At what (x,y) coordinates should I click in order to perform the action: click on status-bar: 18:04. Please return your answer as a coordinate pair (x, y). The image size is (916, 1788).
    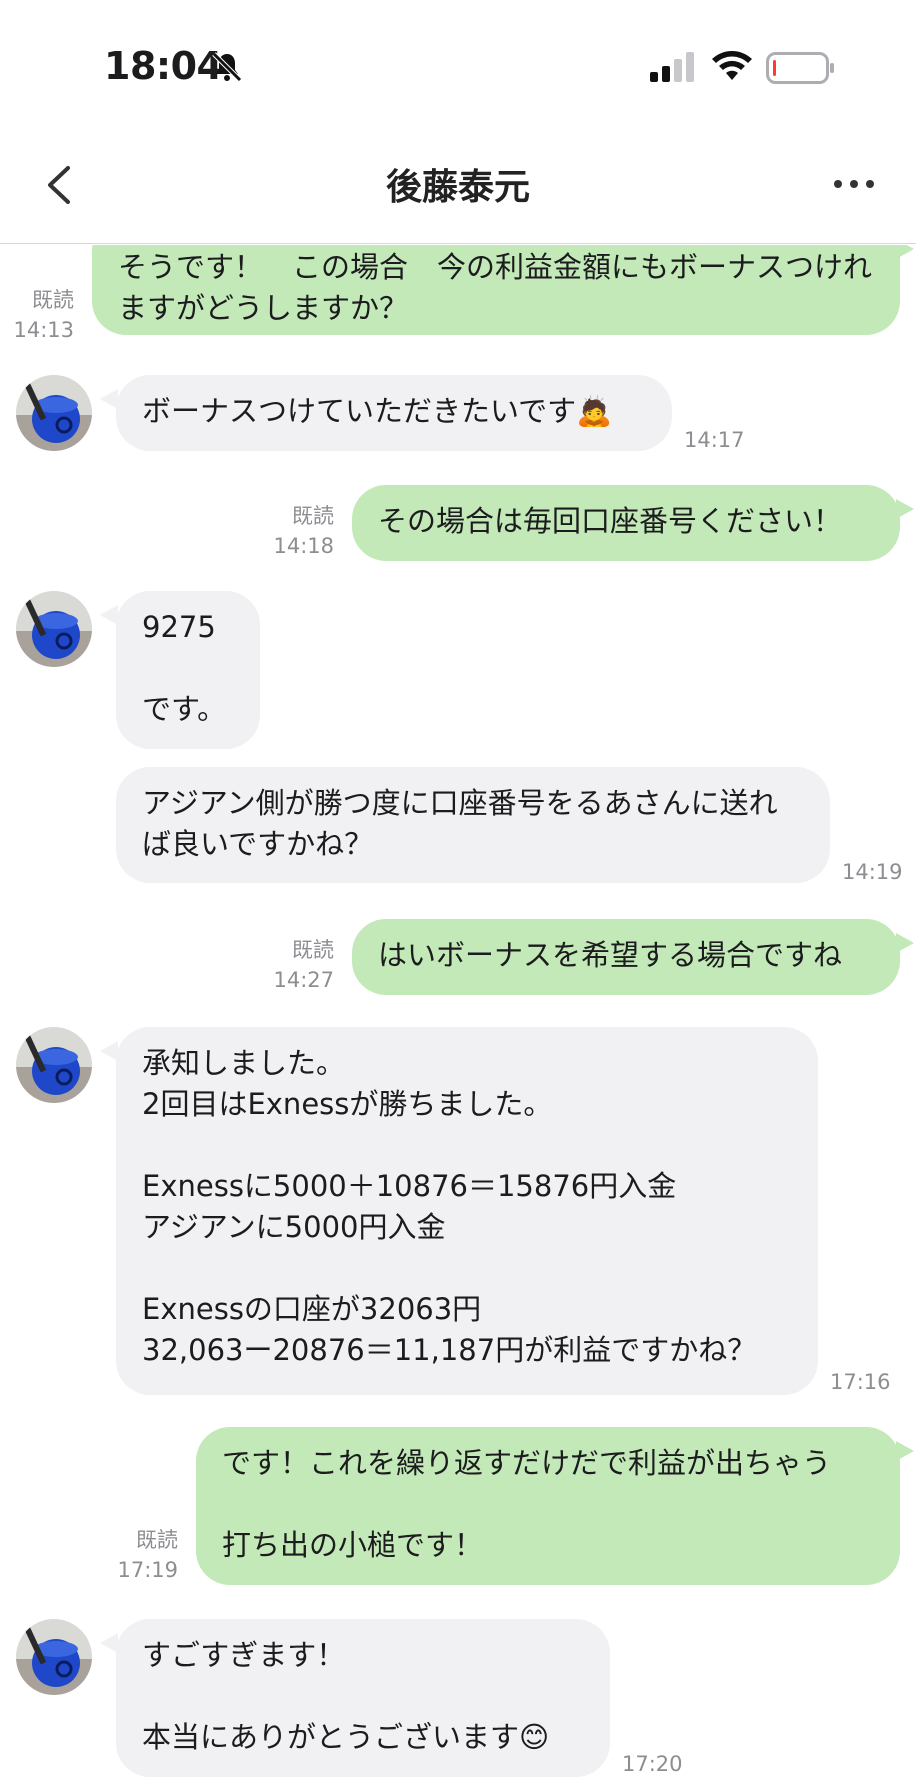
    Looking at the image, I should click on (458, 65).